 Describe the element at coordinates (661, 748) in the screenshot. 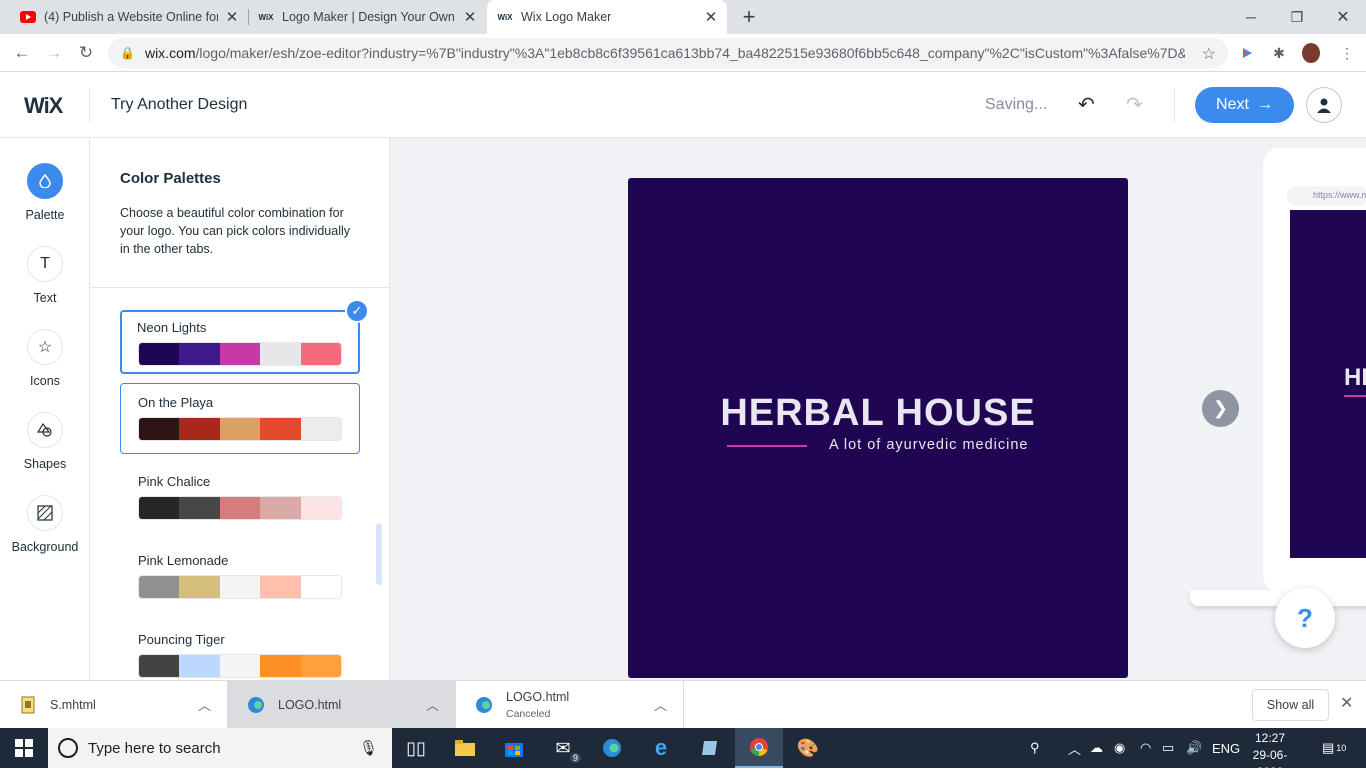

I see `internet-explorer-icon: e` at that location.